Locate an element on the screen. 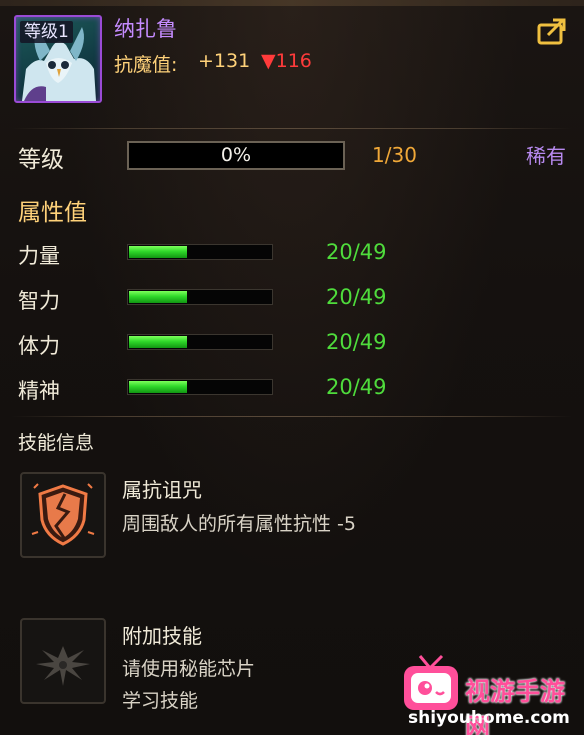 The width and height of the screenshot is (584, 735). wing-emblem-icon is located at coordinates (63, 666).